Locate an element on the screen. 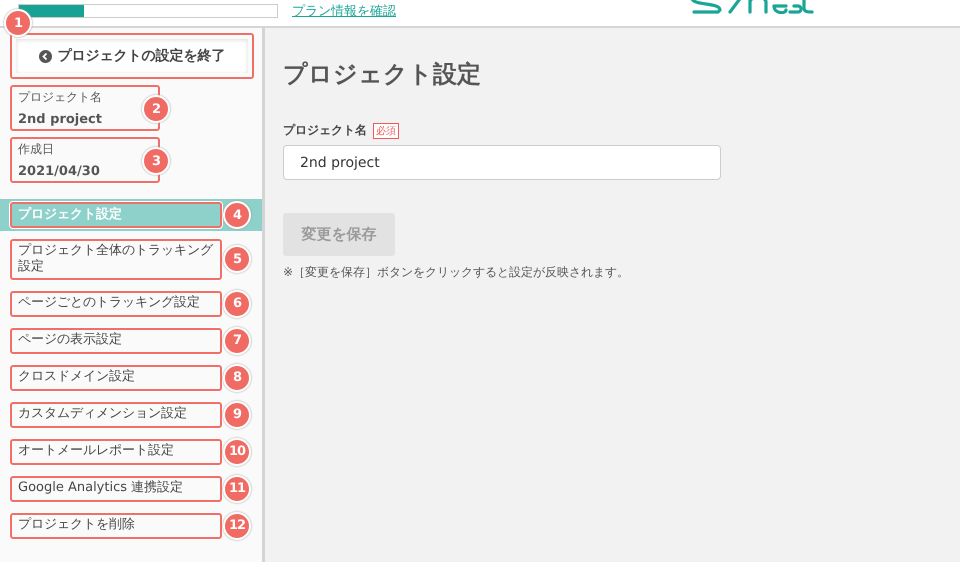 The image size is (960, 562). callout-badge: 8 is located at coordinates (237, 378).